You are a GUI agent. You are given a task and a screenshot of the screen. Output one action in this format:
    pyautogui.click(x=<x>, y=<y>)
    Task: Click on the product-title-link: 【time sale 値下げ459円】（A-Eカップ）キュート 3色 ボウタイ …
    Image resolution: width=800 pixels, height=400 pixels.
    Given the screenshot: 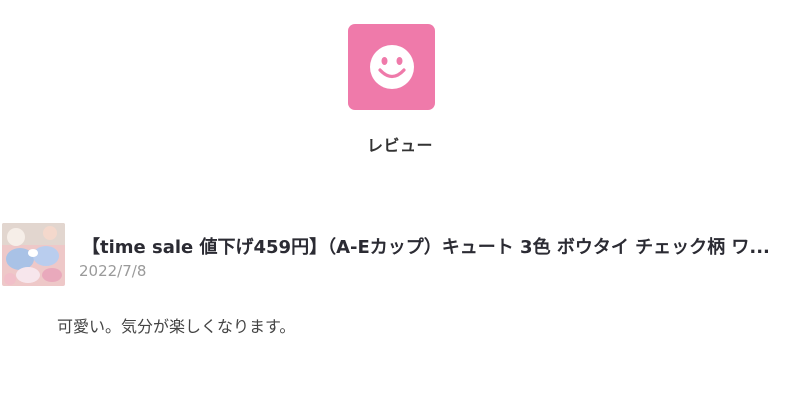 What is the action you would take?
    pyautogui.click(x=441, y=246)
    